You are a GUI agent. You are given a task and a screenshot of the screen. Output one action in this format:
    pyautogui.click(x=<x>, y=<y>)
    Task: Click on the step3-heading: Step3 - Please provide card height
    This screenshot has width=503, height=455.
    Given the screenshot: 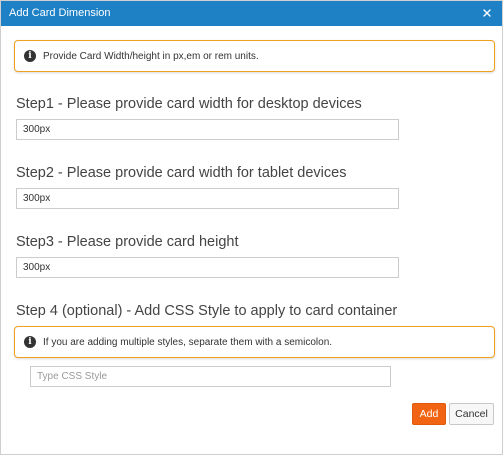 What is the action you would take?
    pyautogui.click(x=127, y=242)
    